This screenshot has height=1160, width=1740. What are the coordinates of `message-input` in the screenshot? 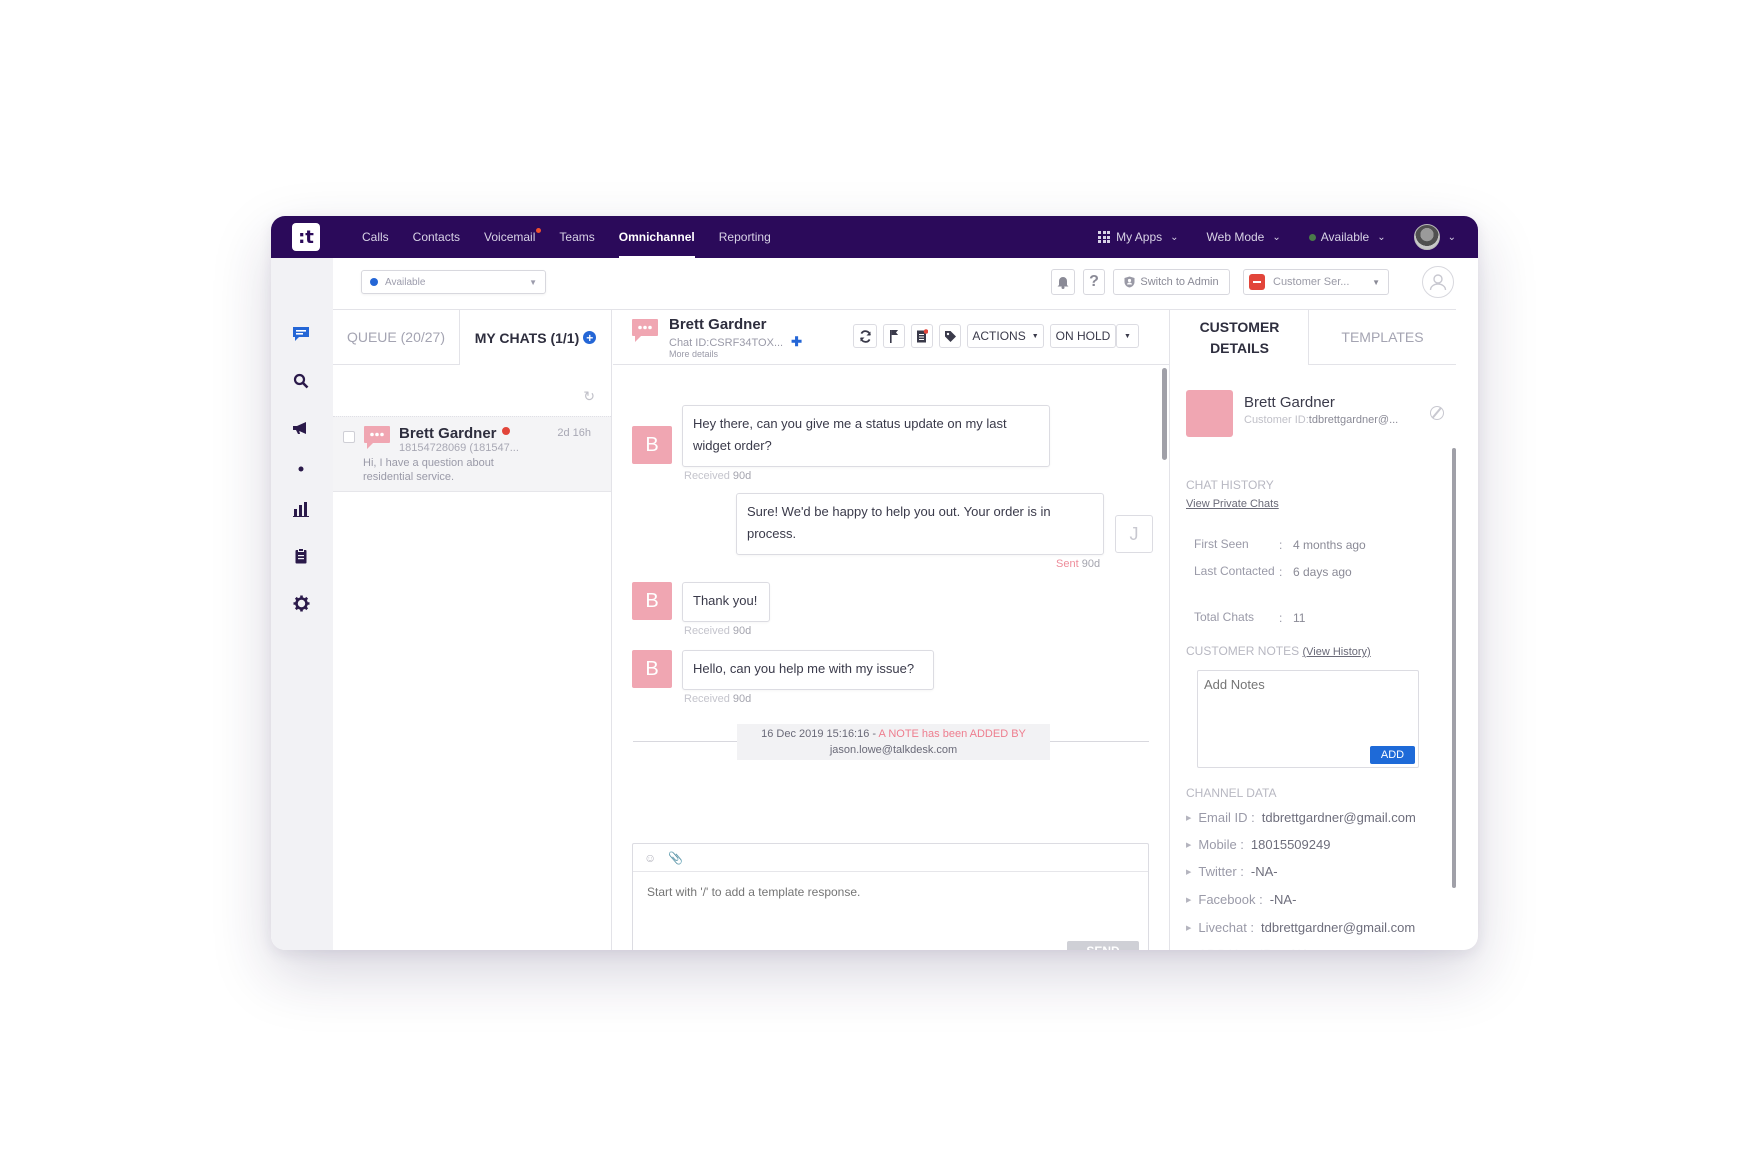 It's located at (857, 892).